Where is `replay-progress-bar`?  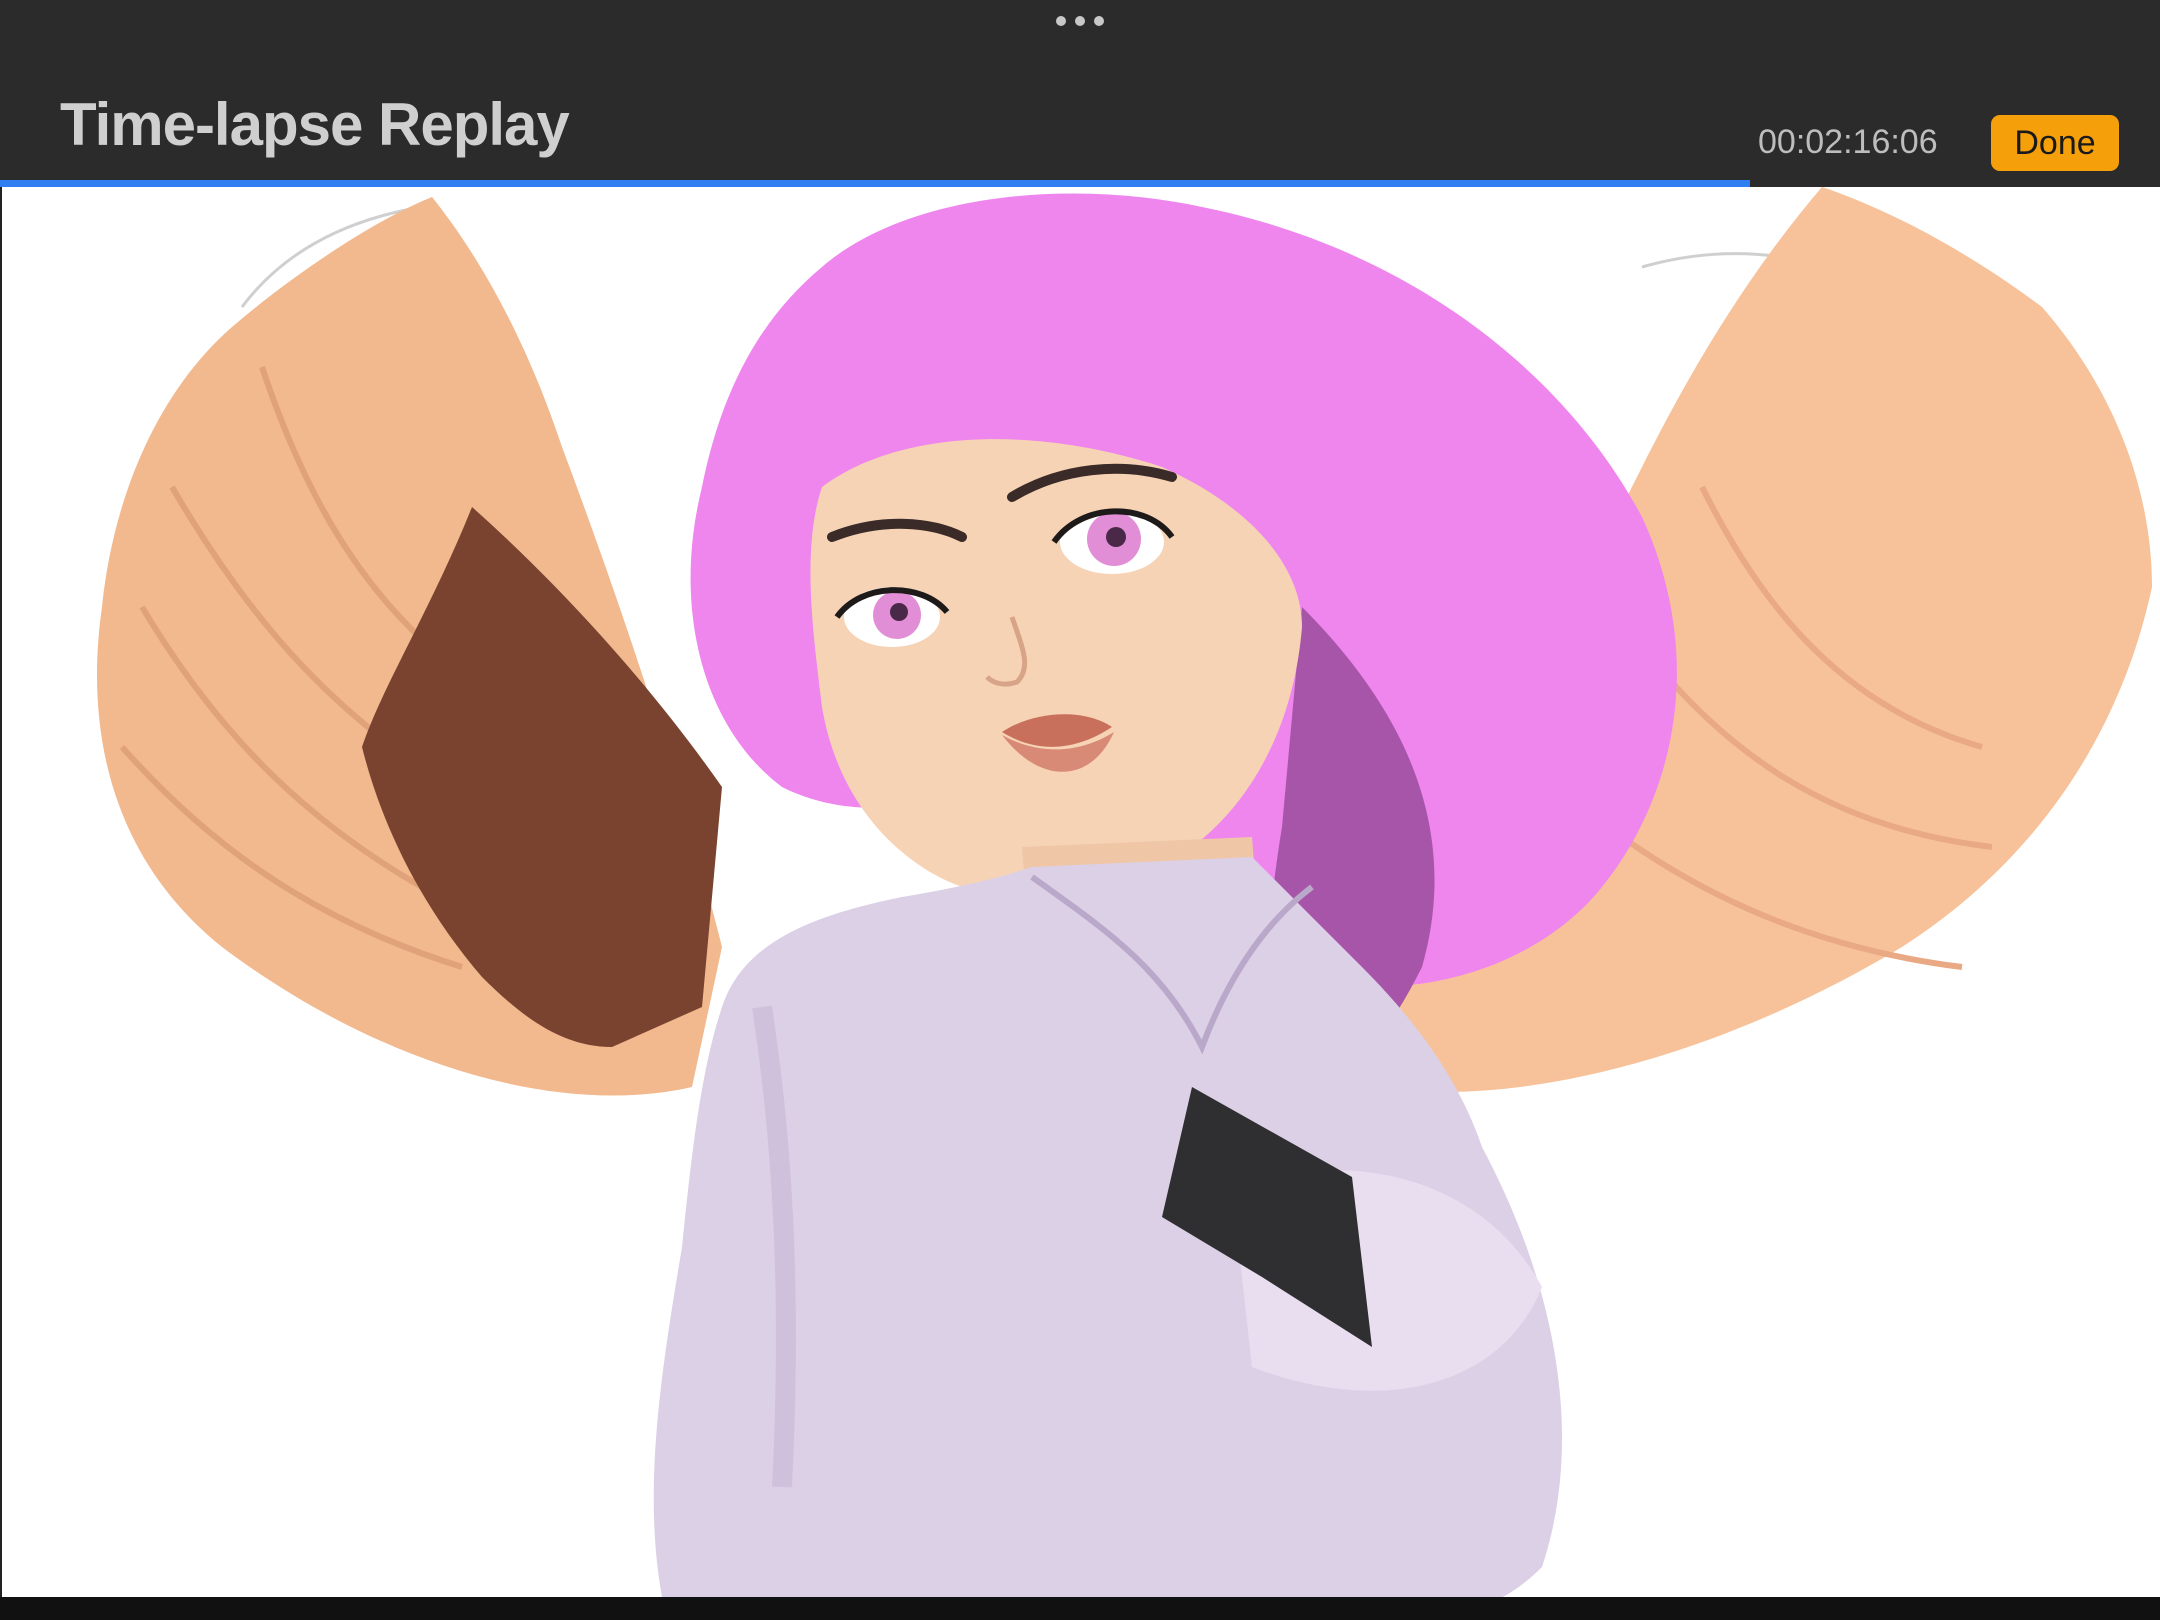
replay-progress-bar is located at coordinates (1080, 183).